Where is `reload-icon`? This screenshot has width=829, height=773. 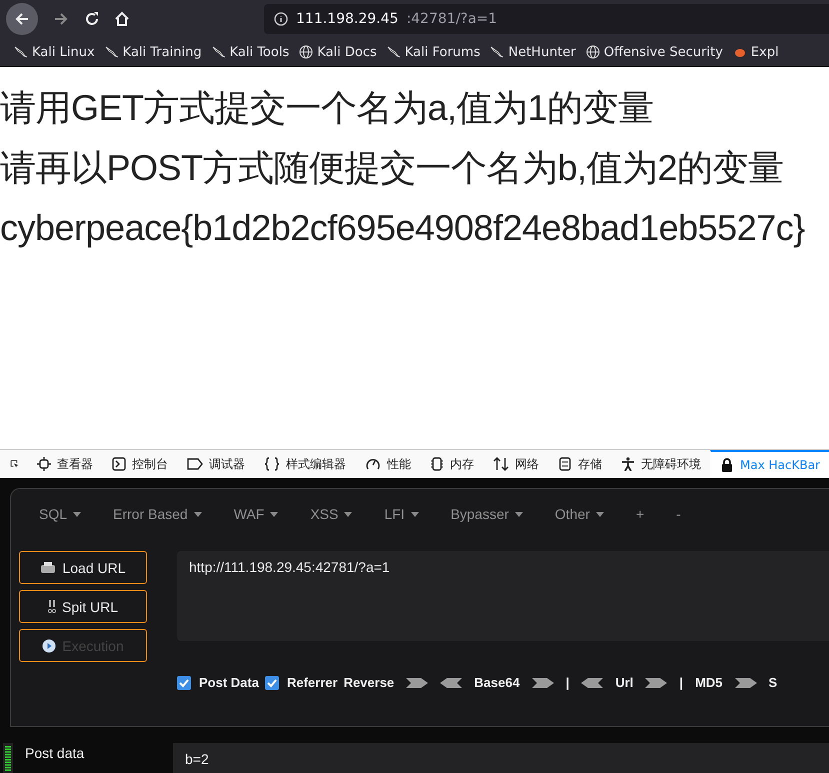
reload-icon is located at coordinates (92, 19).